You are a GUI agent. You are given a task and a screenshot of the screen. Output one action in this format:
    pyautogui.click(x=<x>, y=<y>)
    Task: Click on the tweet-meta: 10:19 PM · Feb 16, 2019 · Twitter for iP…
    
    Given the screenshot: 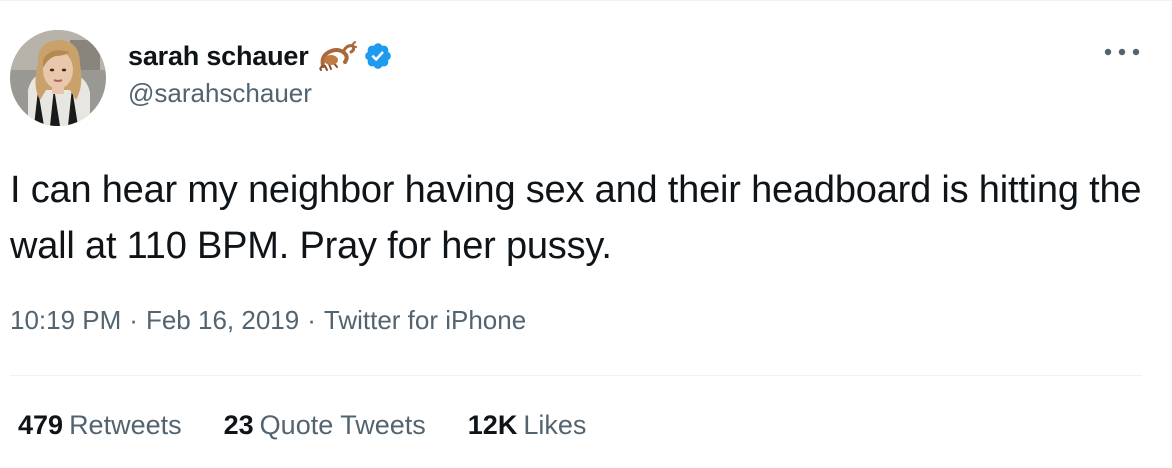 What is the action you would take?
    pyautogui.click(x=268, y=320)
    